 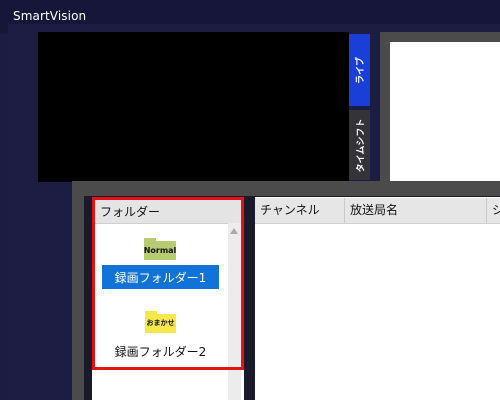 What do you see at coordinates (168, 283) in the screenshot?
I see `highlight-box` at bounding box center [168, 283].